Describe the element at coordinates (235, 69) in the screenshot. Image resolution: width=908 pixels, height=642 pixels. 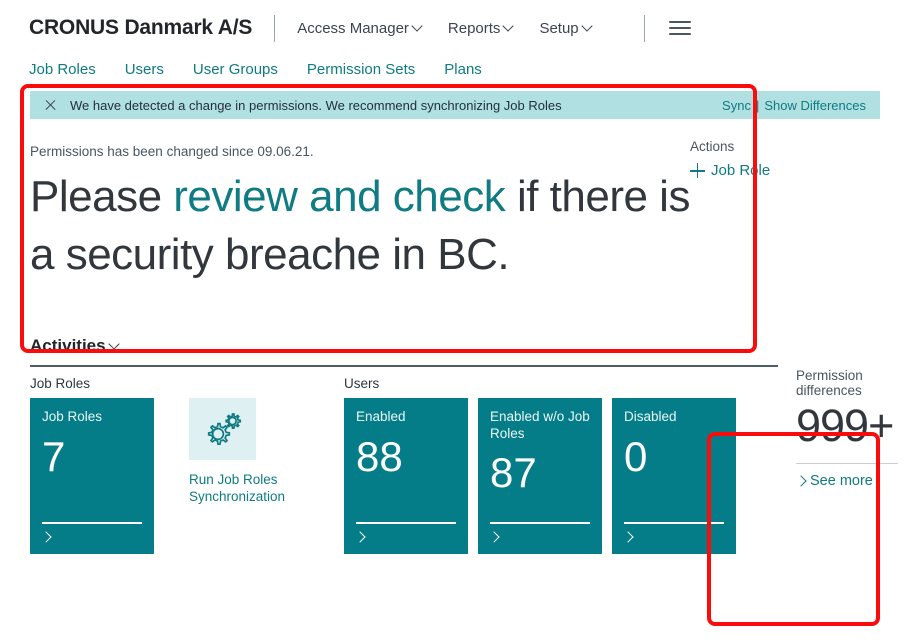
I see `tab-user-groups: User Groups` at that location.